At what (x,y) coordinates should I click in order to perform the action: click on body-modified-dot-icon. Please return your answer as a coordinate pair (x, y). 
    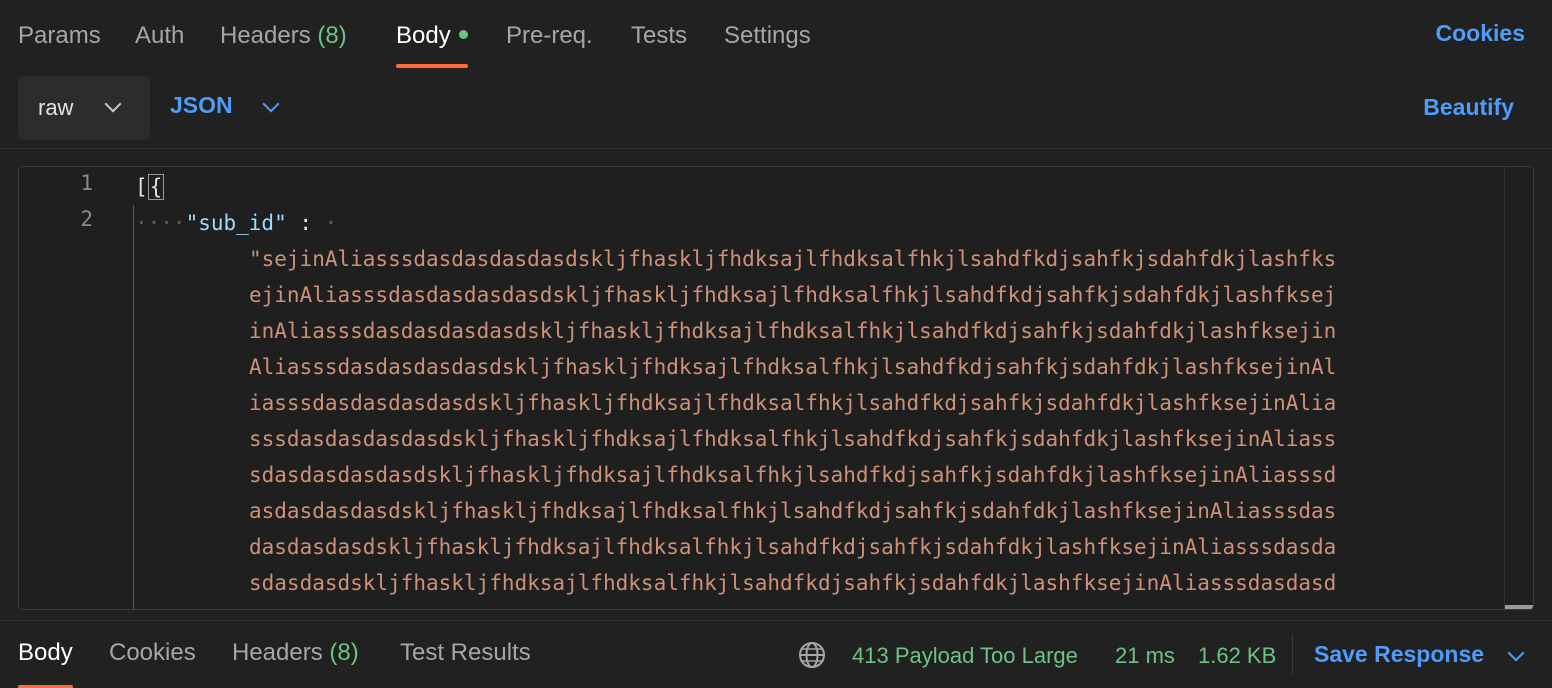
    Looking at the image, I should click on (463, 35).